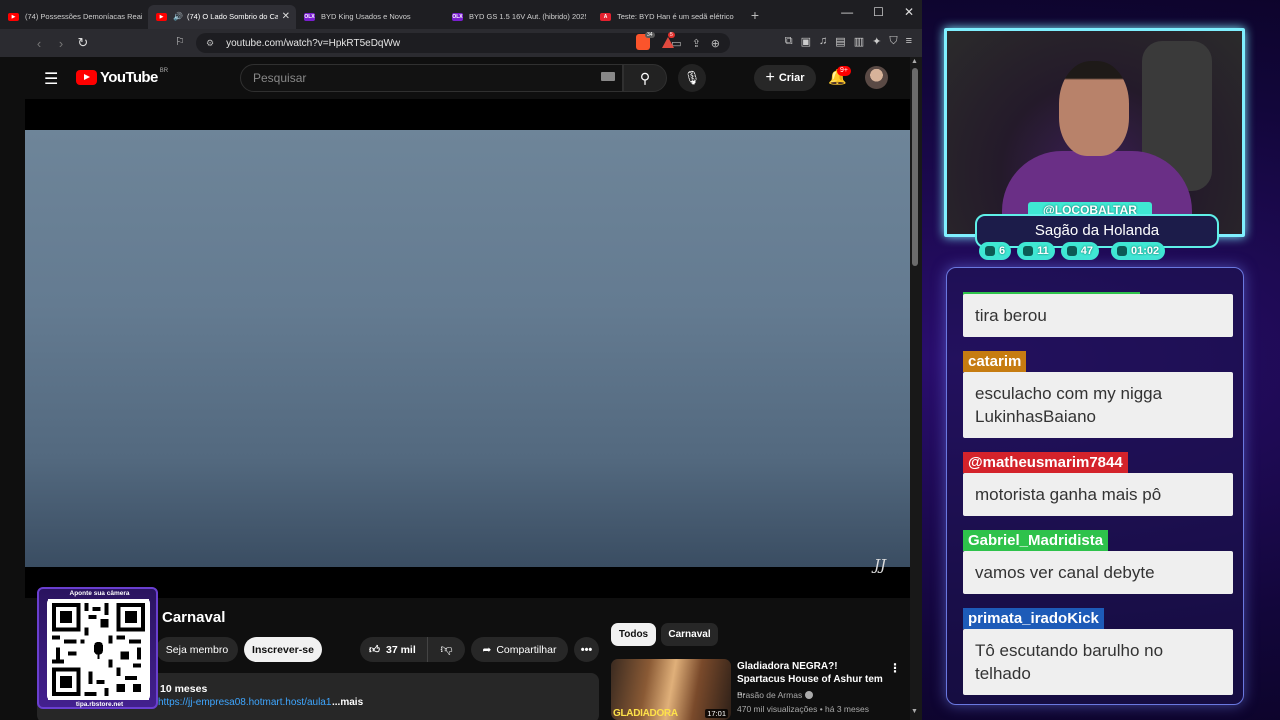  What do you see at coordinates (51, 79) in the screenshot?
I see `hamburger-menu-icon: ☰` at bounding box center [51, 79].